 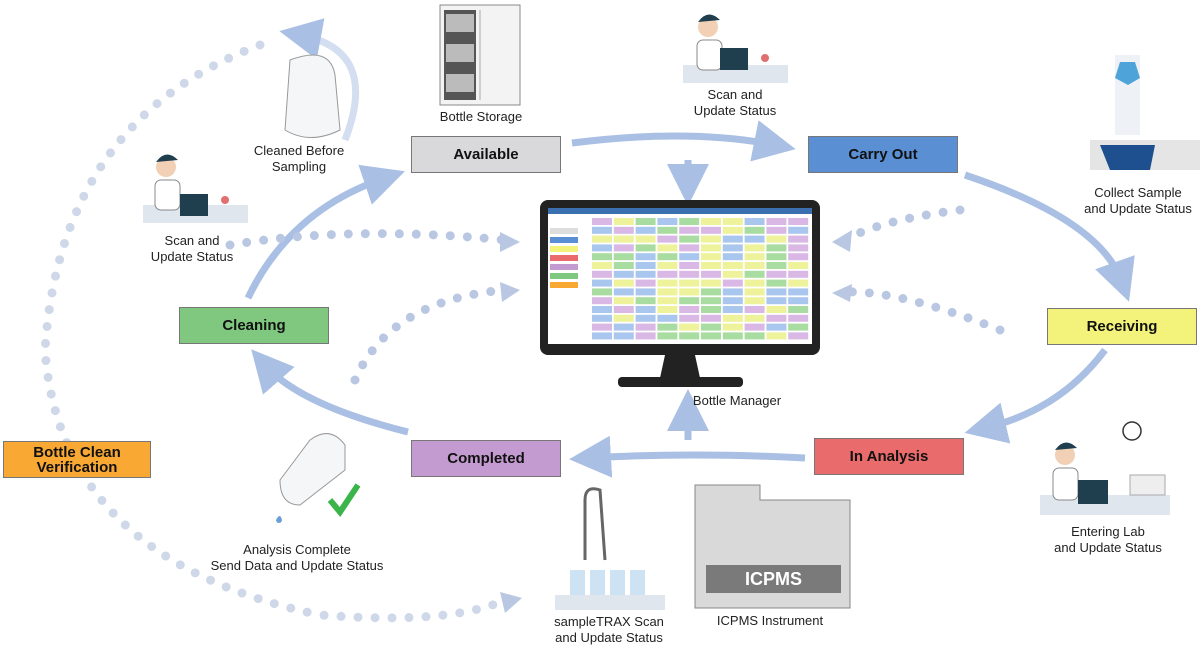 I want to click on stage-label-line1: Bottle Clean, so click(x=77, y=452).